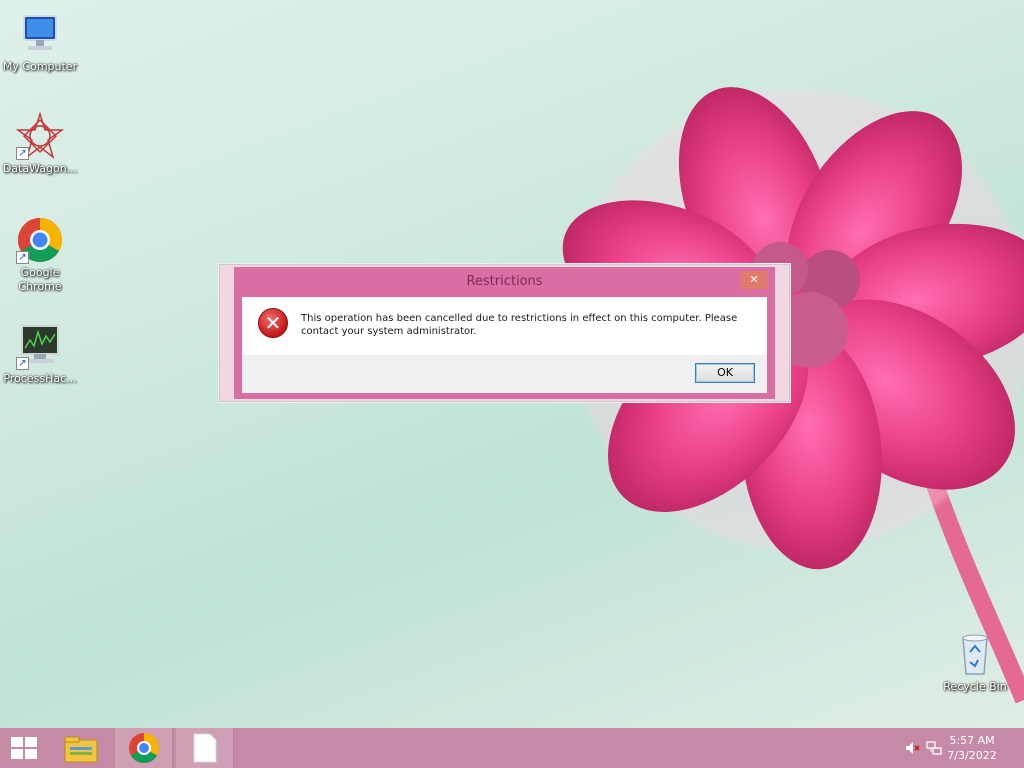 The image size is (1024, 768). I want to click on desktop-icon-label: Recycle Bin, so click(975, 686).